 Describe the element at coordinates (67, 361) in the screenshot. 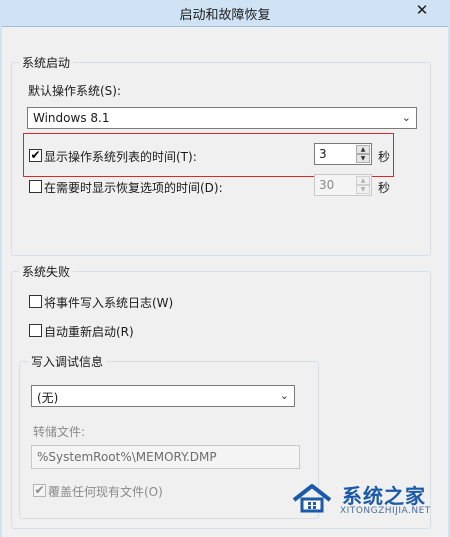

I see `debug-info-legend: 写入调试信息` at that location.